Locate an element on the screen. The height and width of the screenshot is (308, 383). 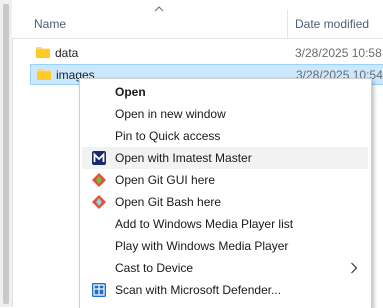
menu-item-open: Open is located at coordinates (225, 92).